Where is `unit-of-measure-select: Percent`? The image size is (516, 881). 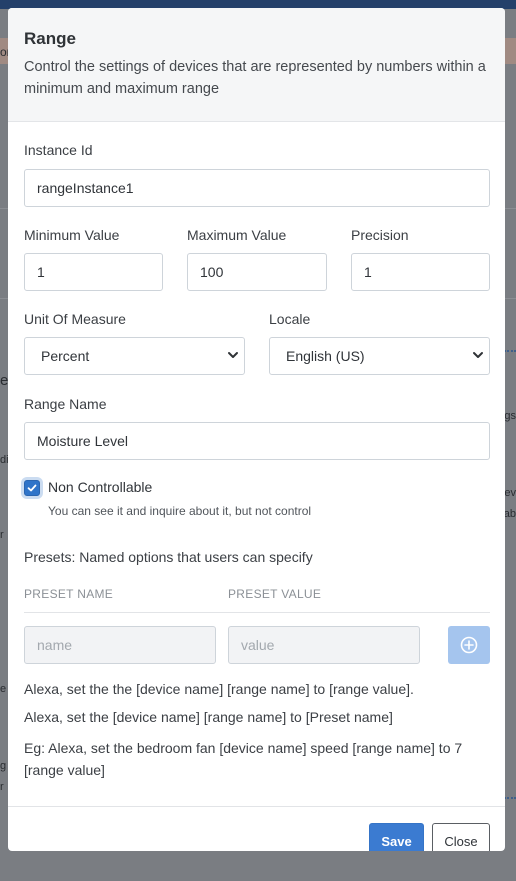 unit-of-measure-select: Percent is located at coordinates (134, 356).